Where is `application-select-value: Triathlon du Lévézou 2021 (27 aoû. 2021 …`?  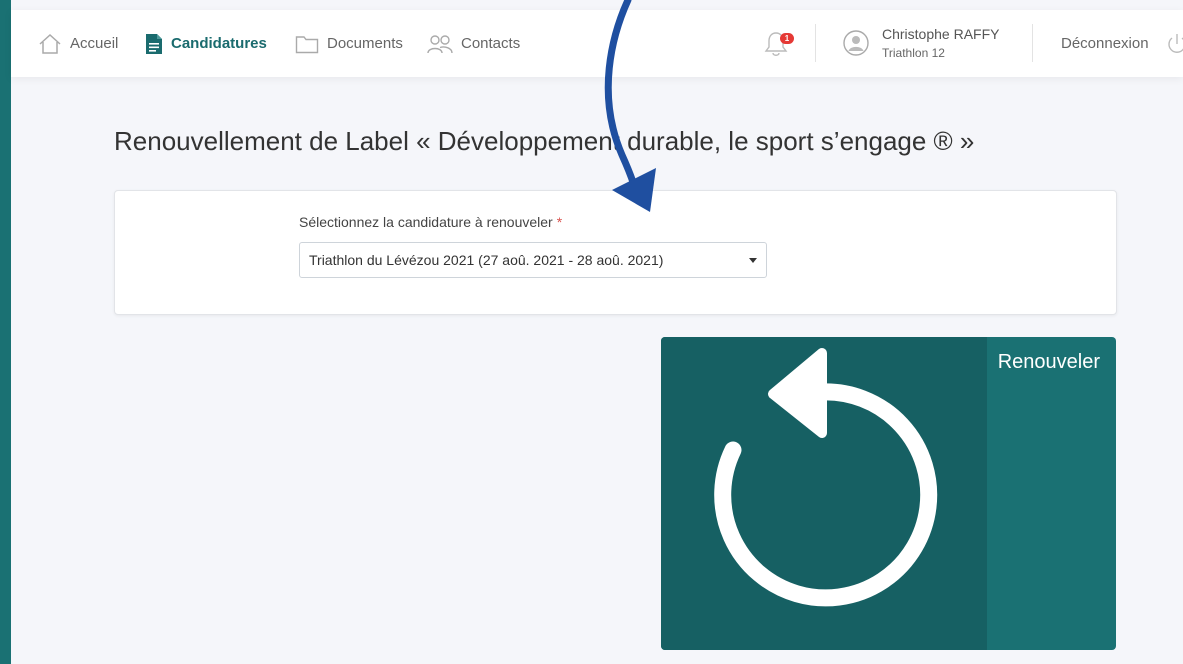
application-select-value: Triathlon du Lévézou 2021 (27 aoû. 2021 … is located at coordinates (486, 260).